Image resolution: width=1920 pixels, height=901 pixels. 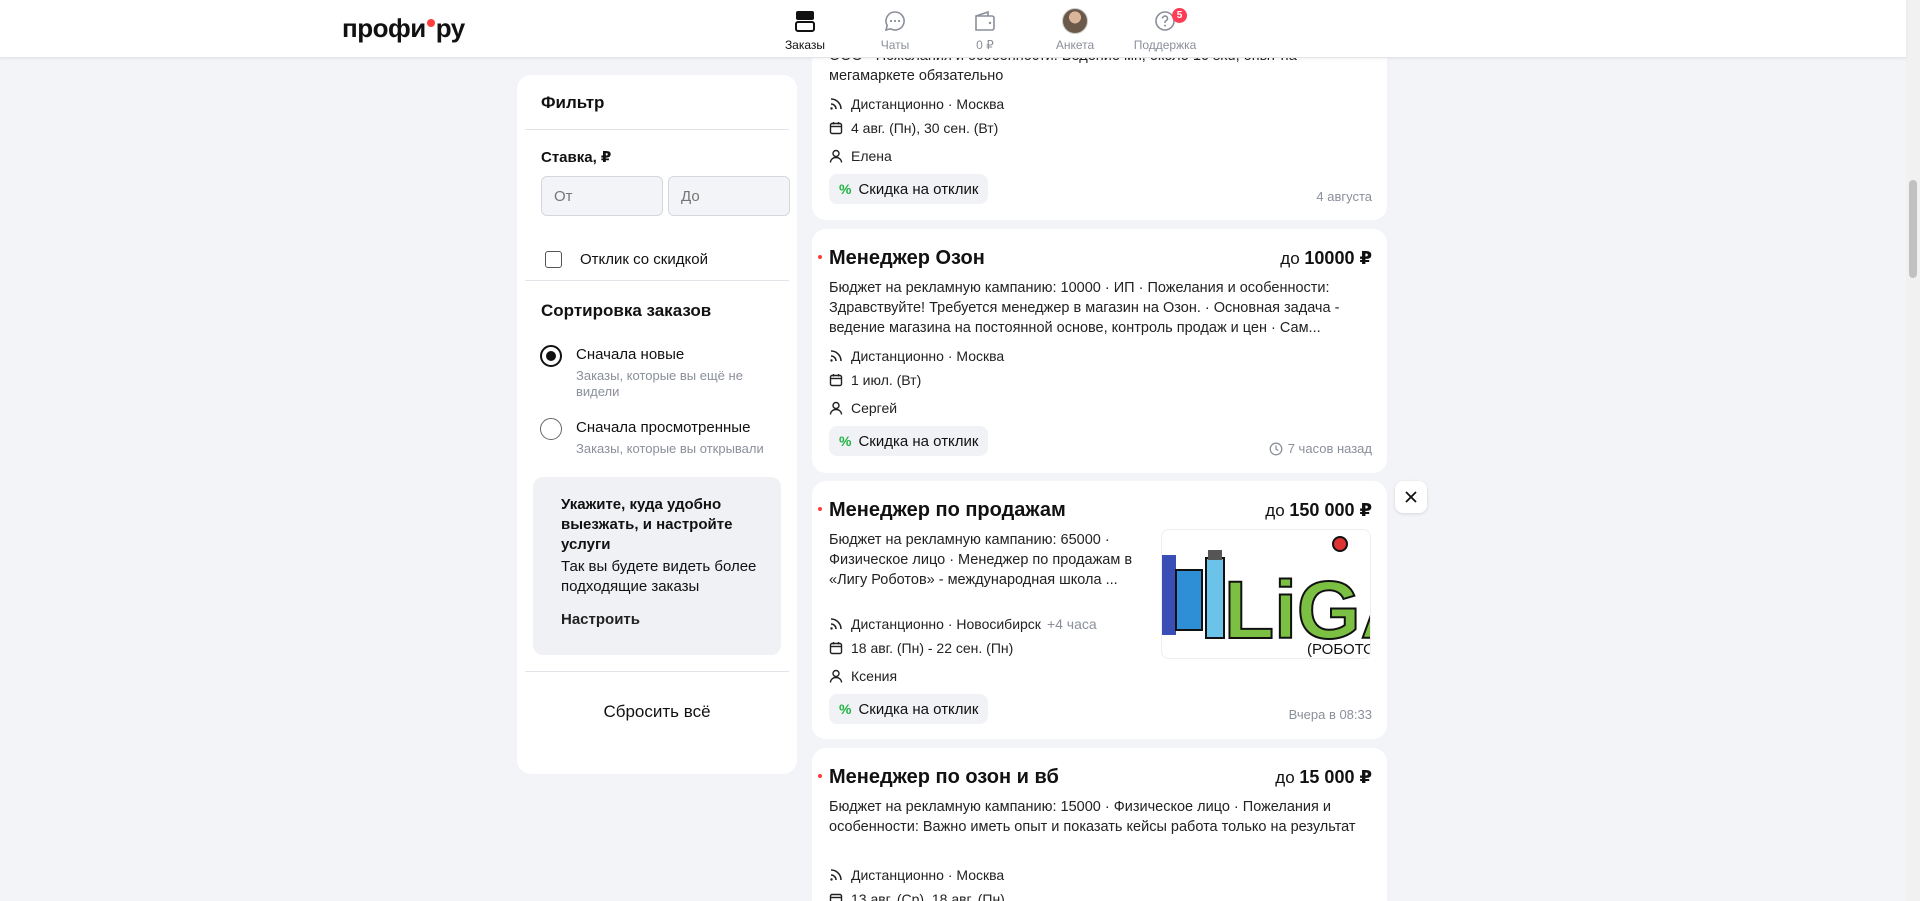 What do you see at coordinates (644, 259) in the screenshot?
I see `discount-checkbox-label: Отклик со скидкой` at bounding box center [644, 259].